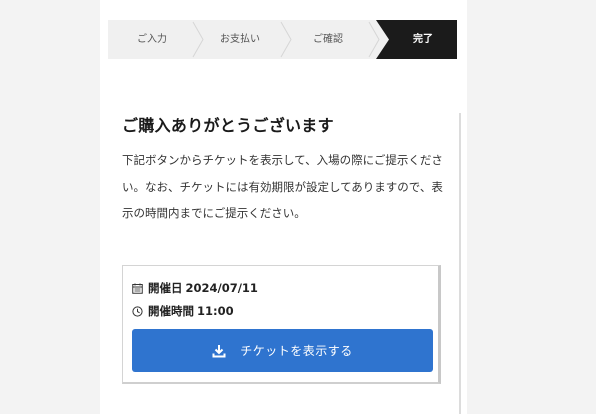  What do you see at coordinates (137, 288) in the screenshot?
I see `calendar-icon` at bounding box center [137, 288].